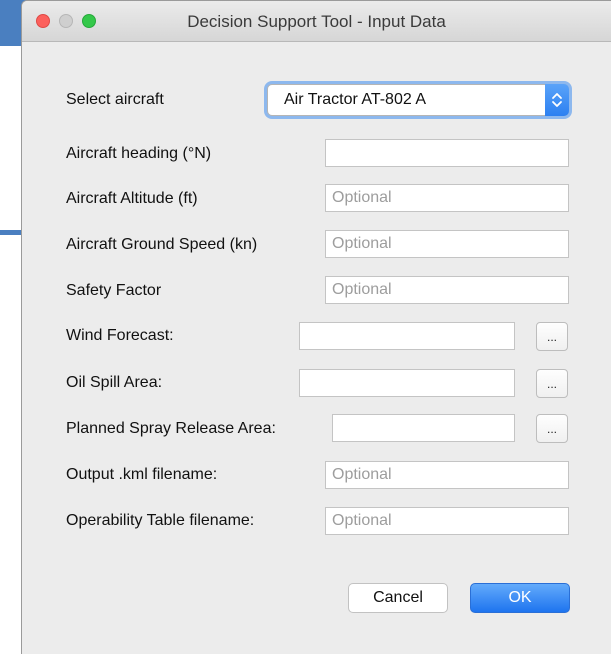 This screenshot has height=654, width=611. I want to click on planned-spray-release-area-input, so click(423, 428).